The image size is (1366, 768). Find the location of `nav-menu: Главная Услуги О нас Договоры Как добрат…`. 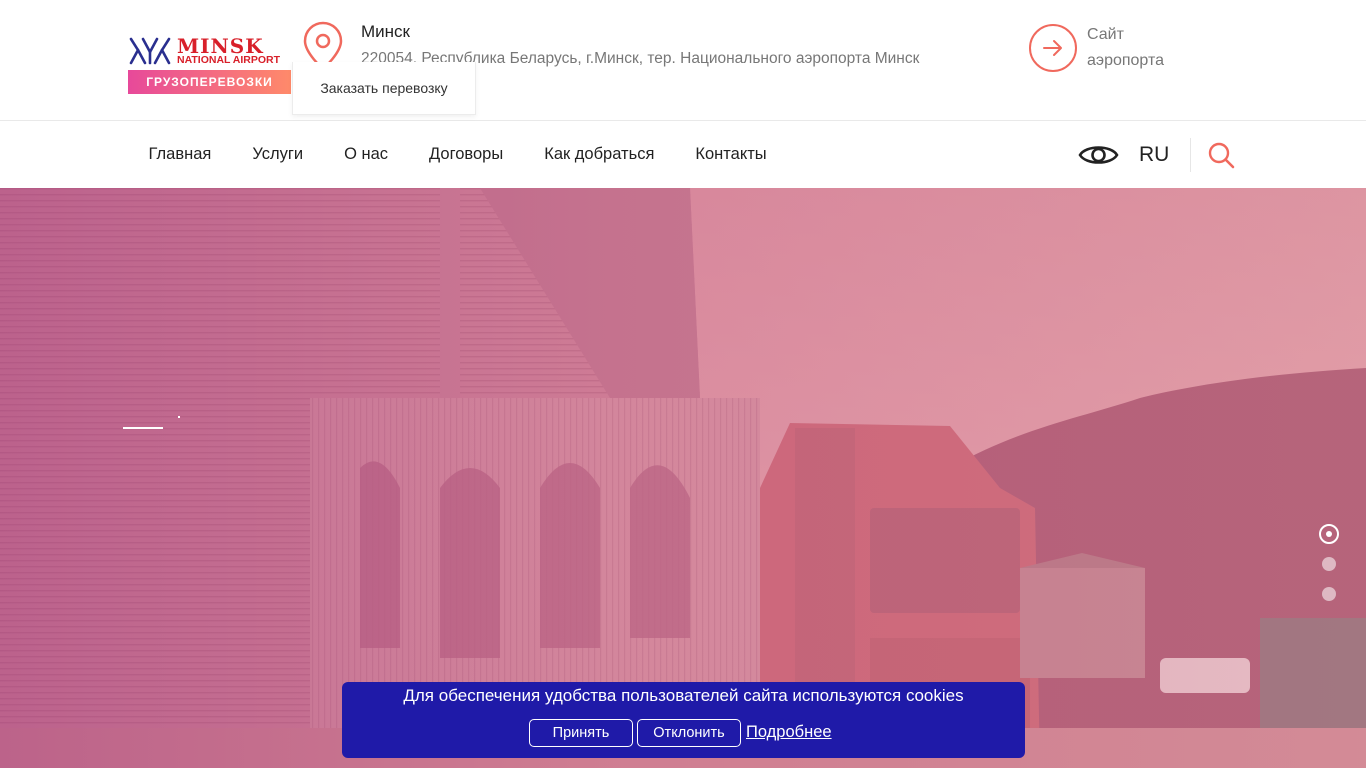

nav-menu: Главная Услуги О нас Договоры Как добрат… is located at coordinates (457, 154).